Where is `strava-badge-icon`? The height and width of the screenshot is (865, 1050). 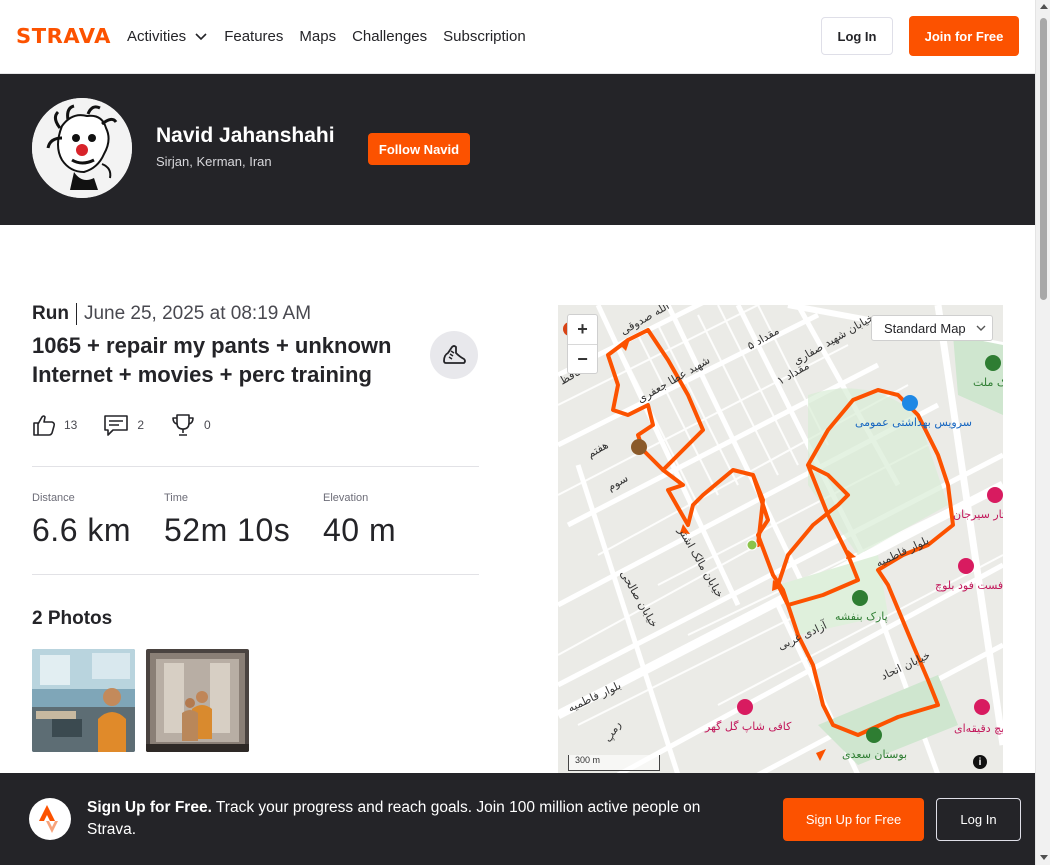
strava-badge-icon is located at coordinates (50, 819).